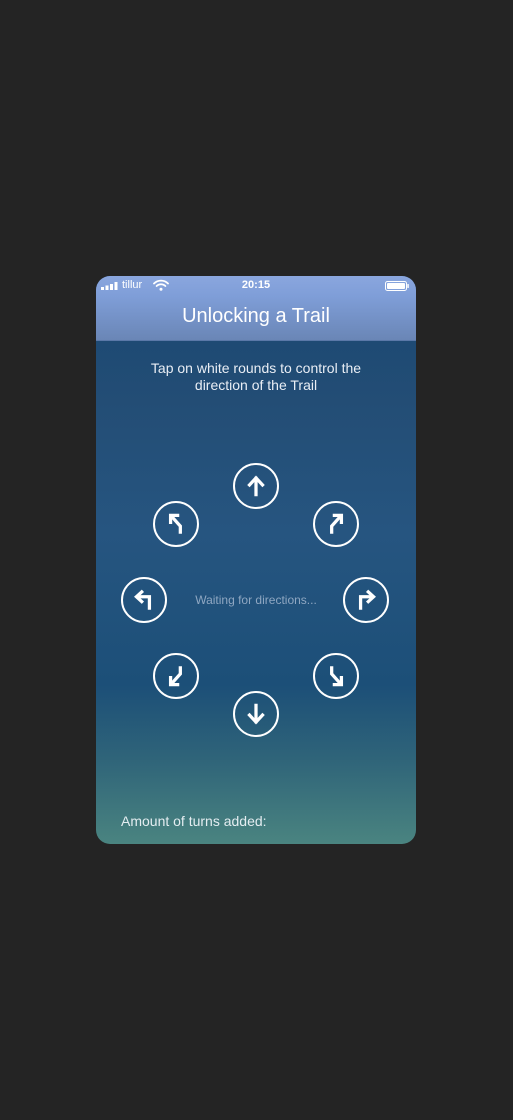 The height and width of the screenshot is (1120, 513). I want to click on direction-right-button, so click(366, 600).